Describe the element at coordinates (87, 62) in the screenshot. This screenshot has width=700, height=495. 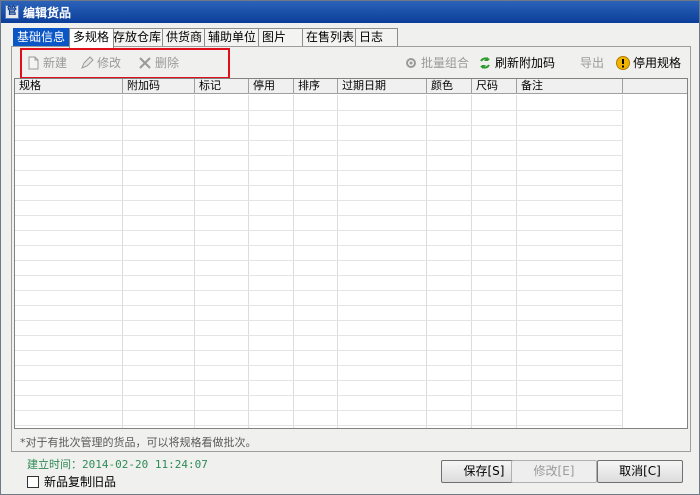
I see `pencil-icon` at that location.